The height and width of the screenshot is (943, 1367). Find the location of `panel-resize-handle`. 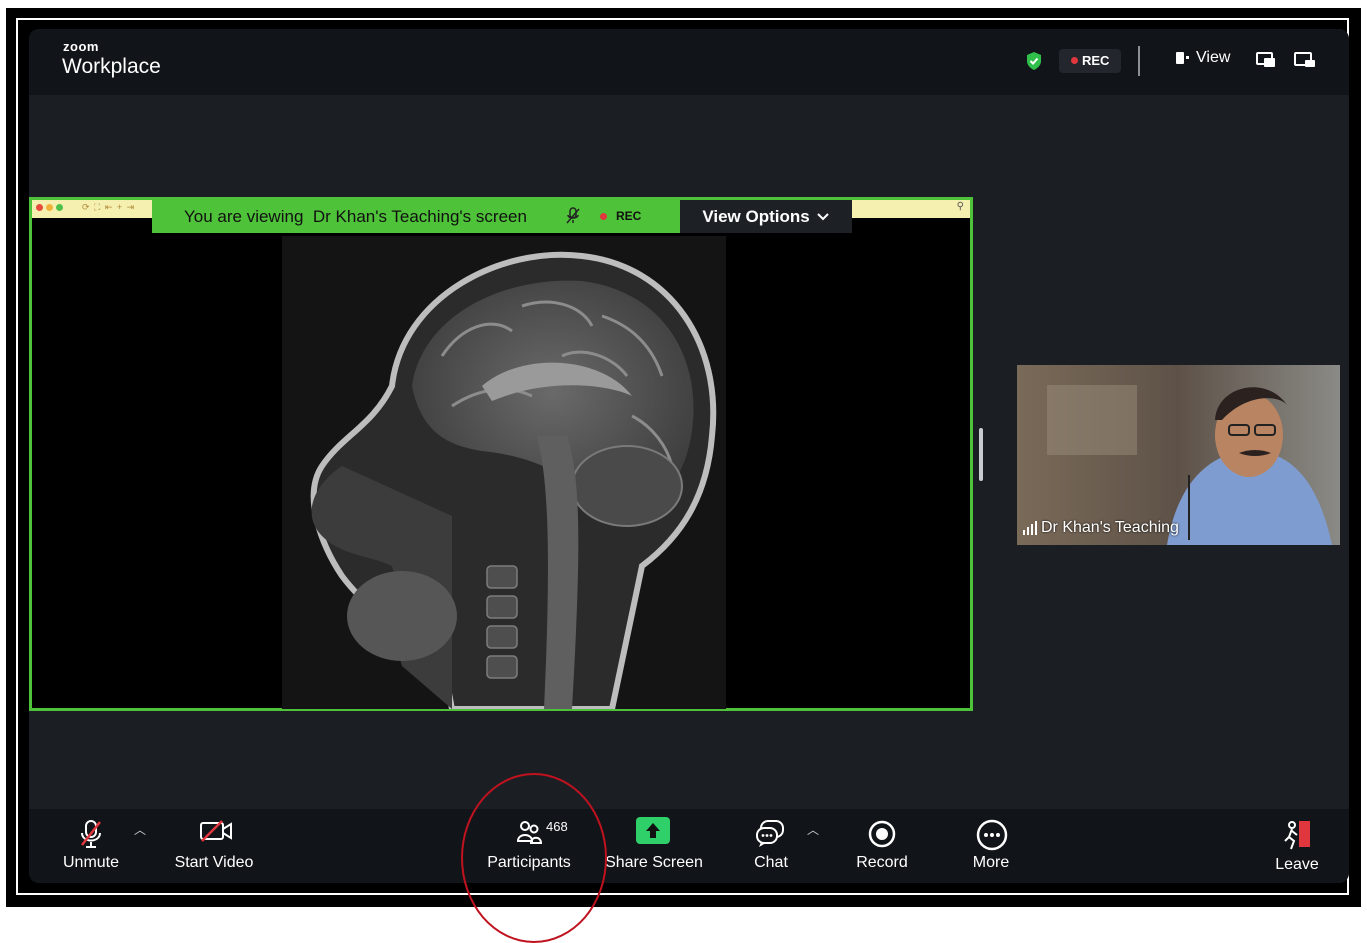

panel-resize-handle is located at coordinates (981, 454).